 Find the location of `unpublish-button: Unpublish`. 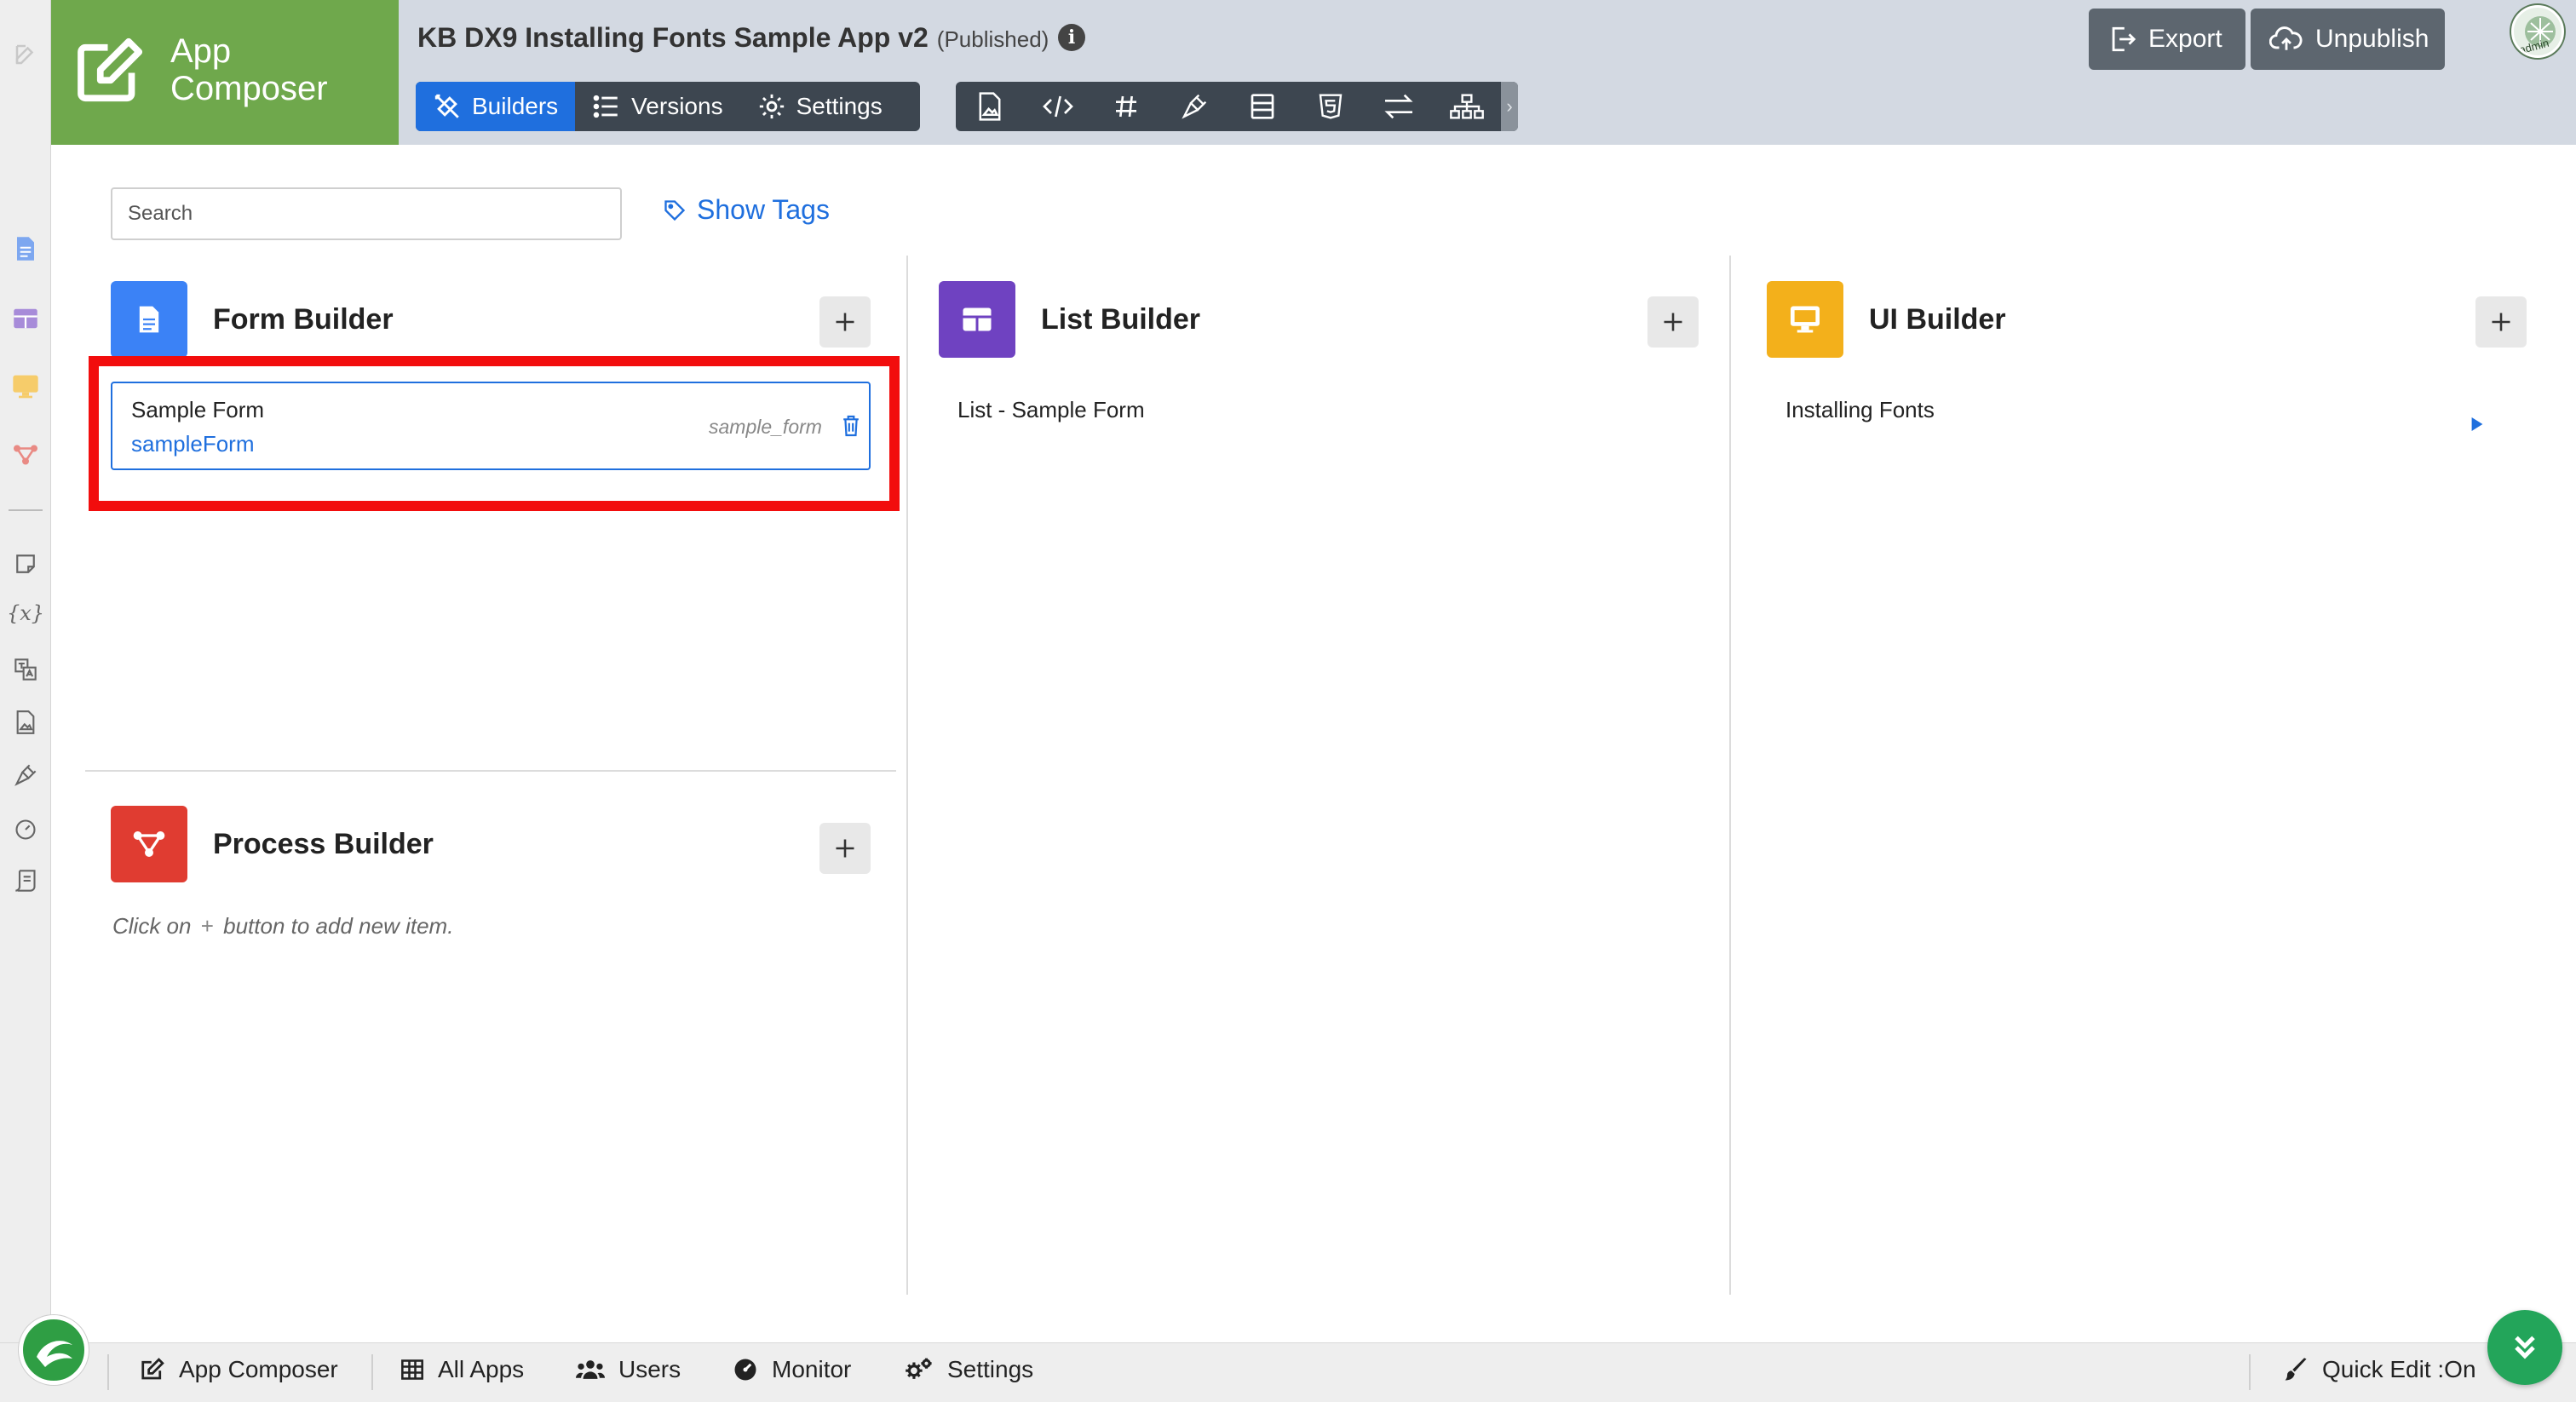

unpublish-button: Unpublish is located at coordinates (2348, 39).